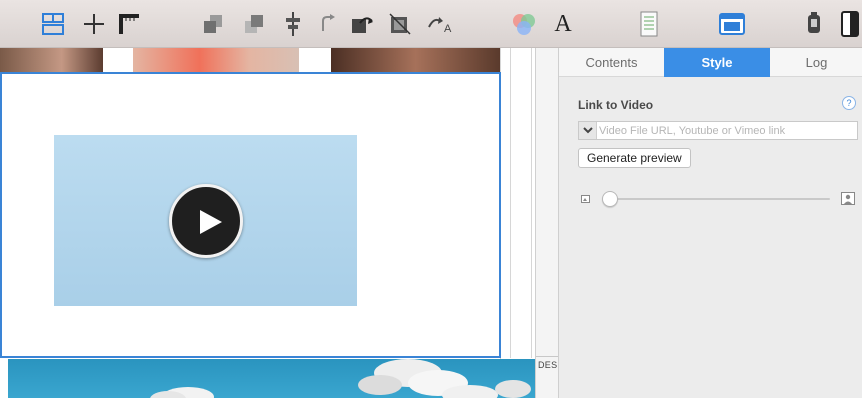  I want to click on crop-corner-icon, so click(129, 24).